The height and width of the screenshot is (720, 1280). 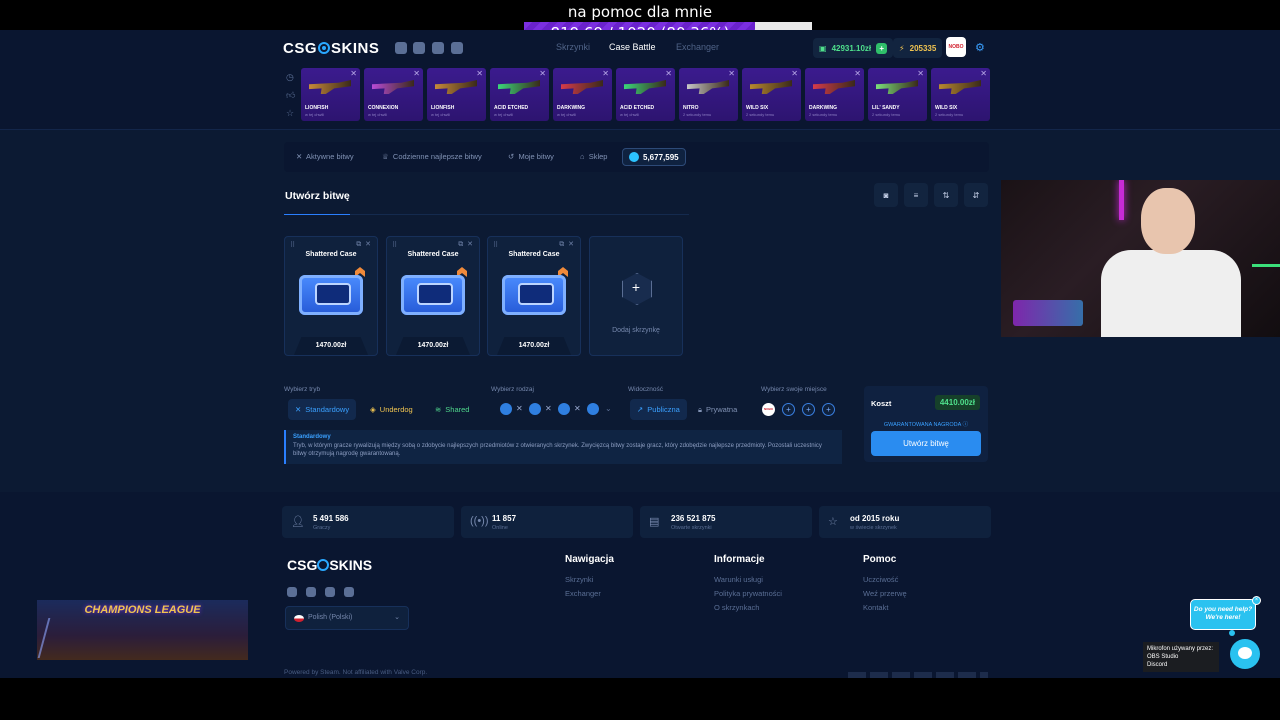 What do you see at coordinates (697, 47) in the screenshot?
I see `nav-exchanger: Exchanger` at bounding box center [697, 47].